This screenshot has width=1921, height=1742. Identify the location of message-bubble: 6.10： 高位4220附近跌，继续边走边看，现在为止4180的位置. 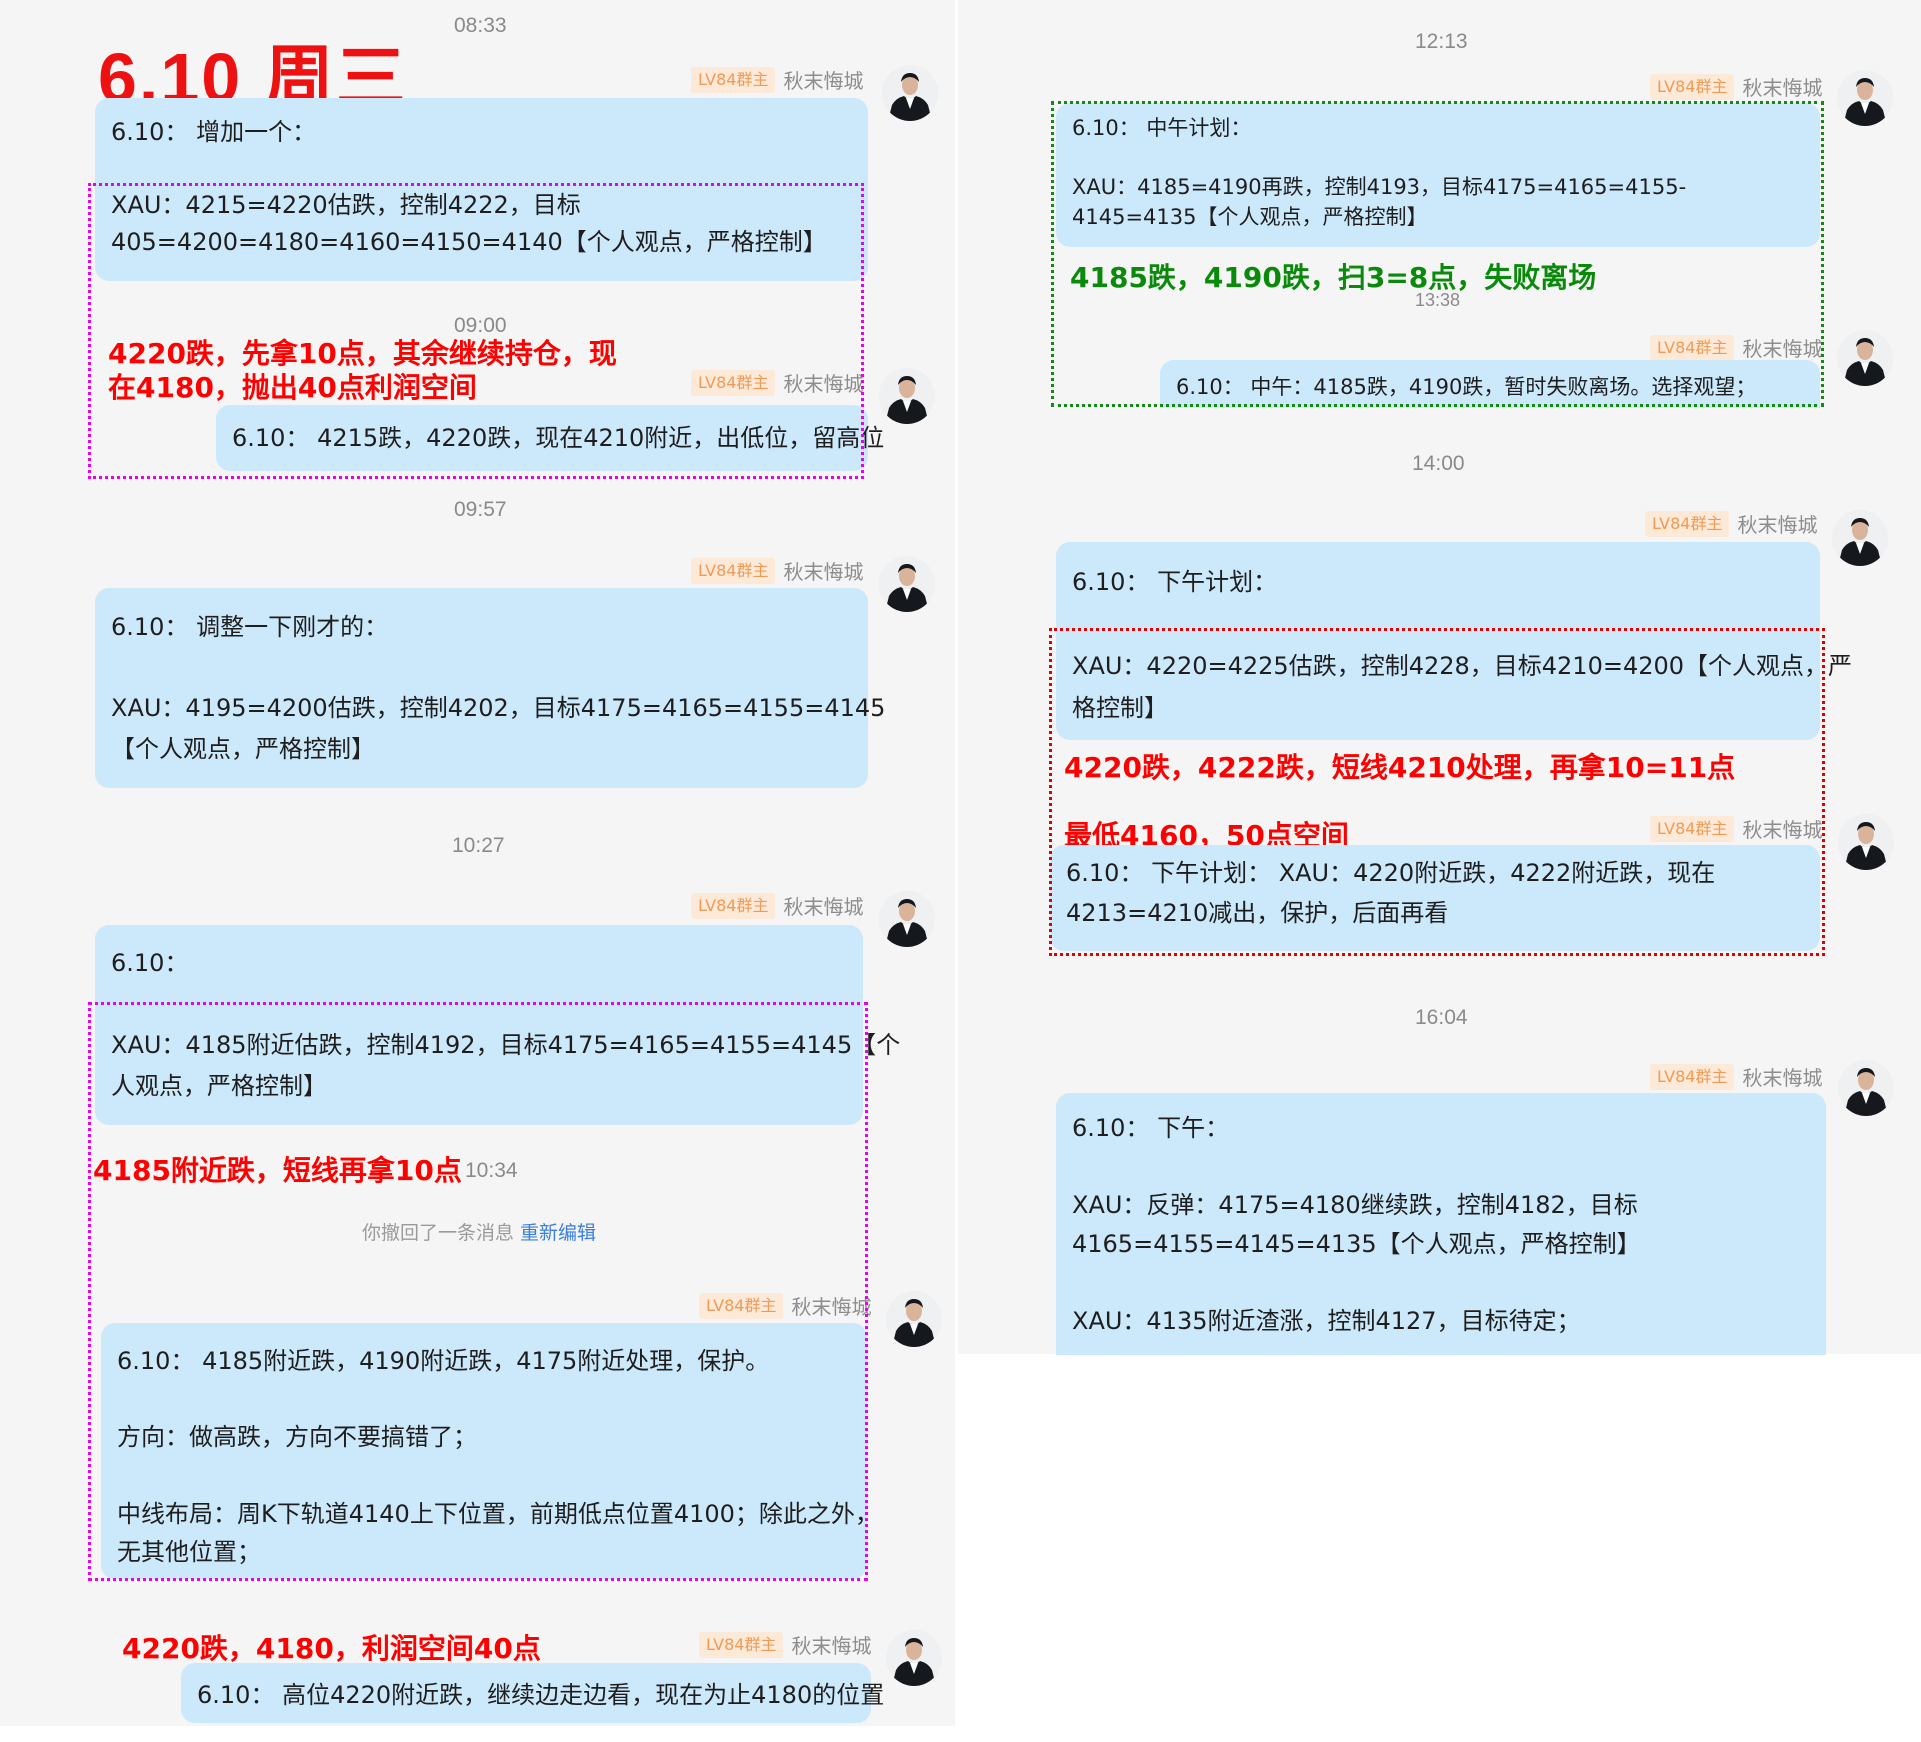
(533, 1693).